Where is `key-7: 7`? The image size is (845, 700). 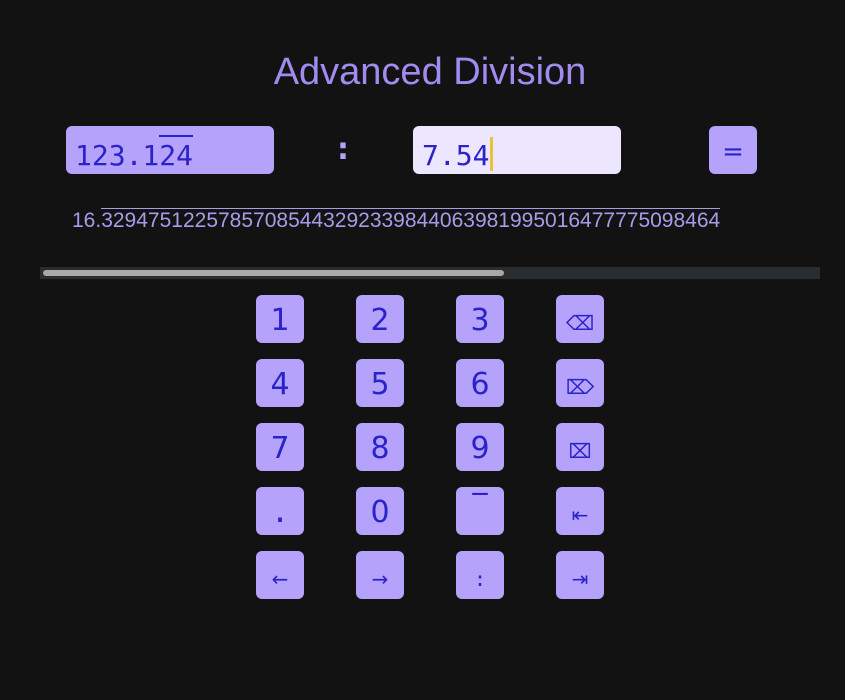 key-7: 7 is located at coordinates (280, 447).